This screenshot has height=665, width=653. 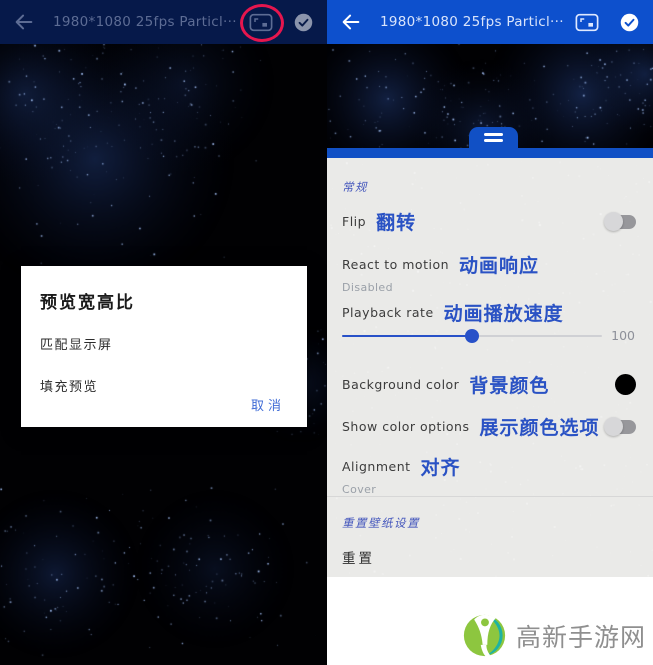 I want to click on watermark: 高新手游网, so click(x=554, y=635).